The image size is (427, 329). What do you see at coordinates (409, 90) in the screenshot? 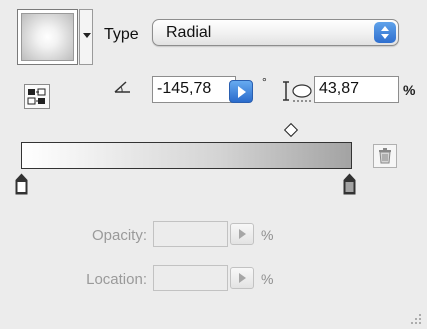
I see `radius-unit: %` at bounding box center [409, 90].